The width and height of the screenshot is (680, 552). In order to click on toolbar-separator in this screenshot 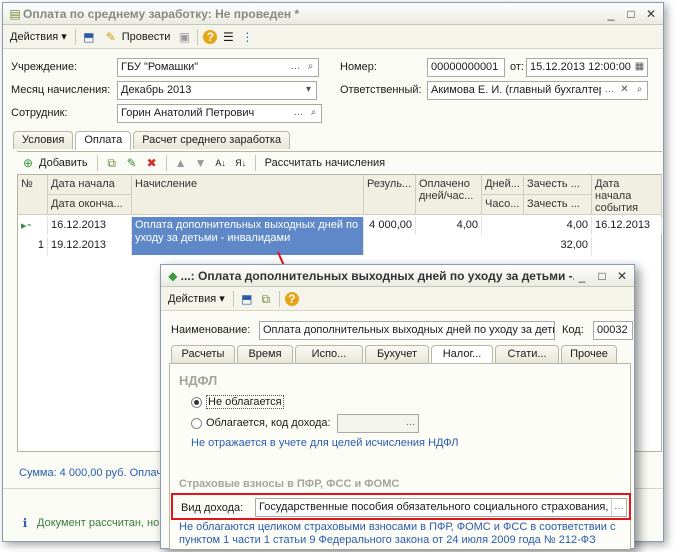, I will do `click(255, 162)`.